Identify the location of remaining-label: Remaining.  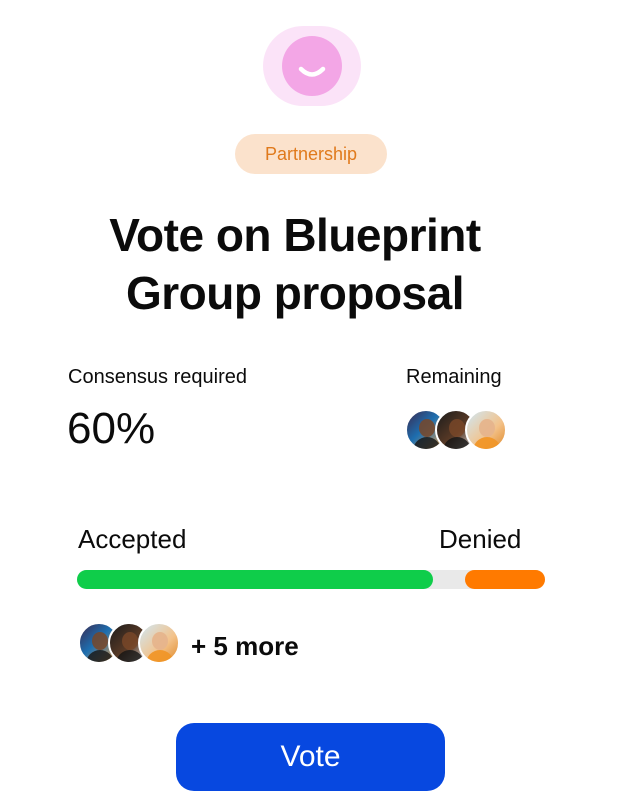
(454, 377).